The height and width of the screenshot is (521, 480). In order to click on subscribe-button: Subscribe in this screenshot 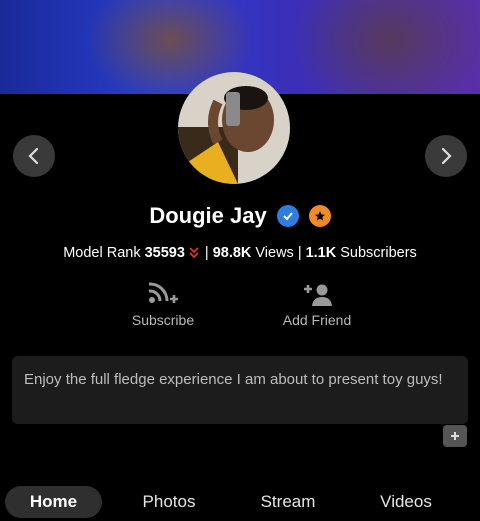, I will do `click(163, 303)`.